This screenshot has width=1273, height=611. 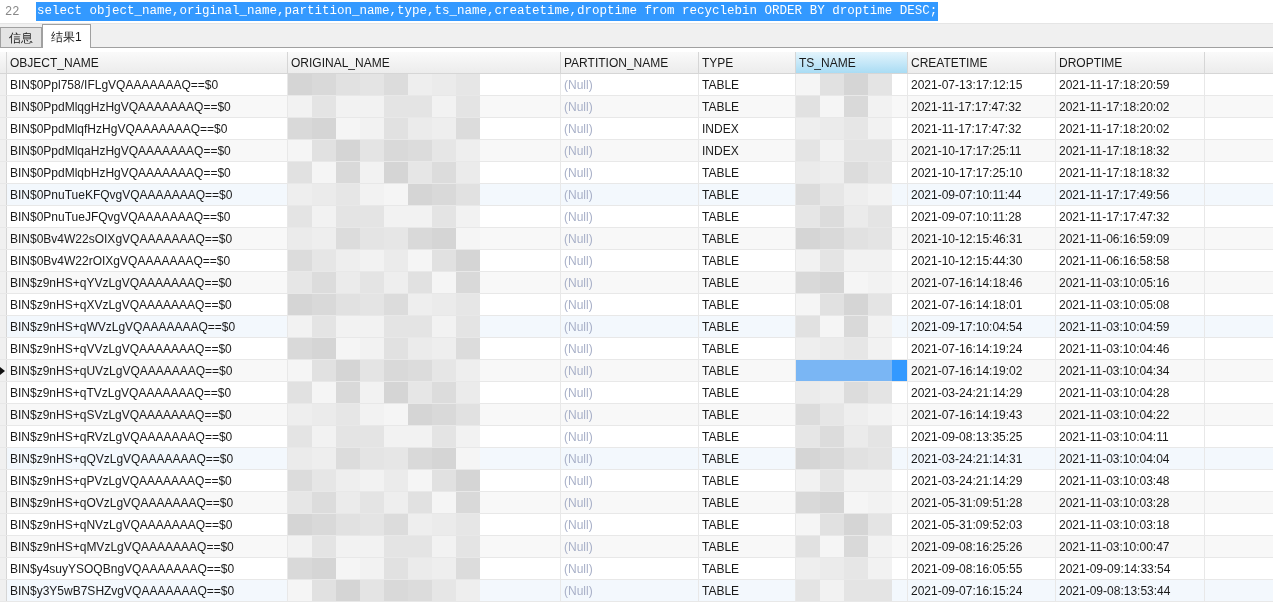 What do you see at coordinates (636, 393) in the screenshot?
I see `table-row: BIN$z9nHS+qTVzLgVQAAAAAAAQ==$0 (Null) TABLE 2021-03-24:21:14:29 2021-11-03:10:04:28` at bounding box center [636, 393].